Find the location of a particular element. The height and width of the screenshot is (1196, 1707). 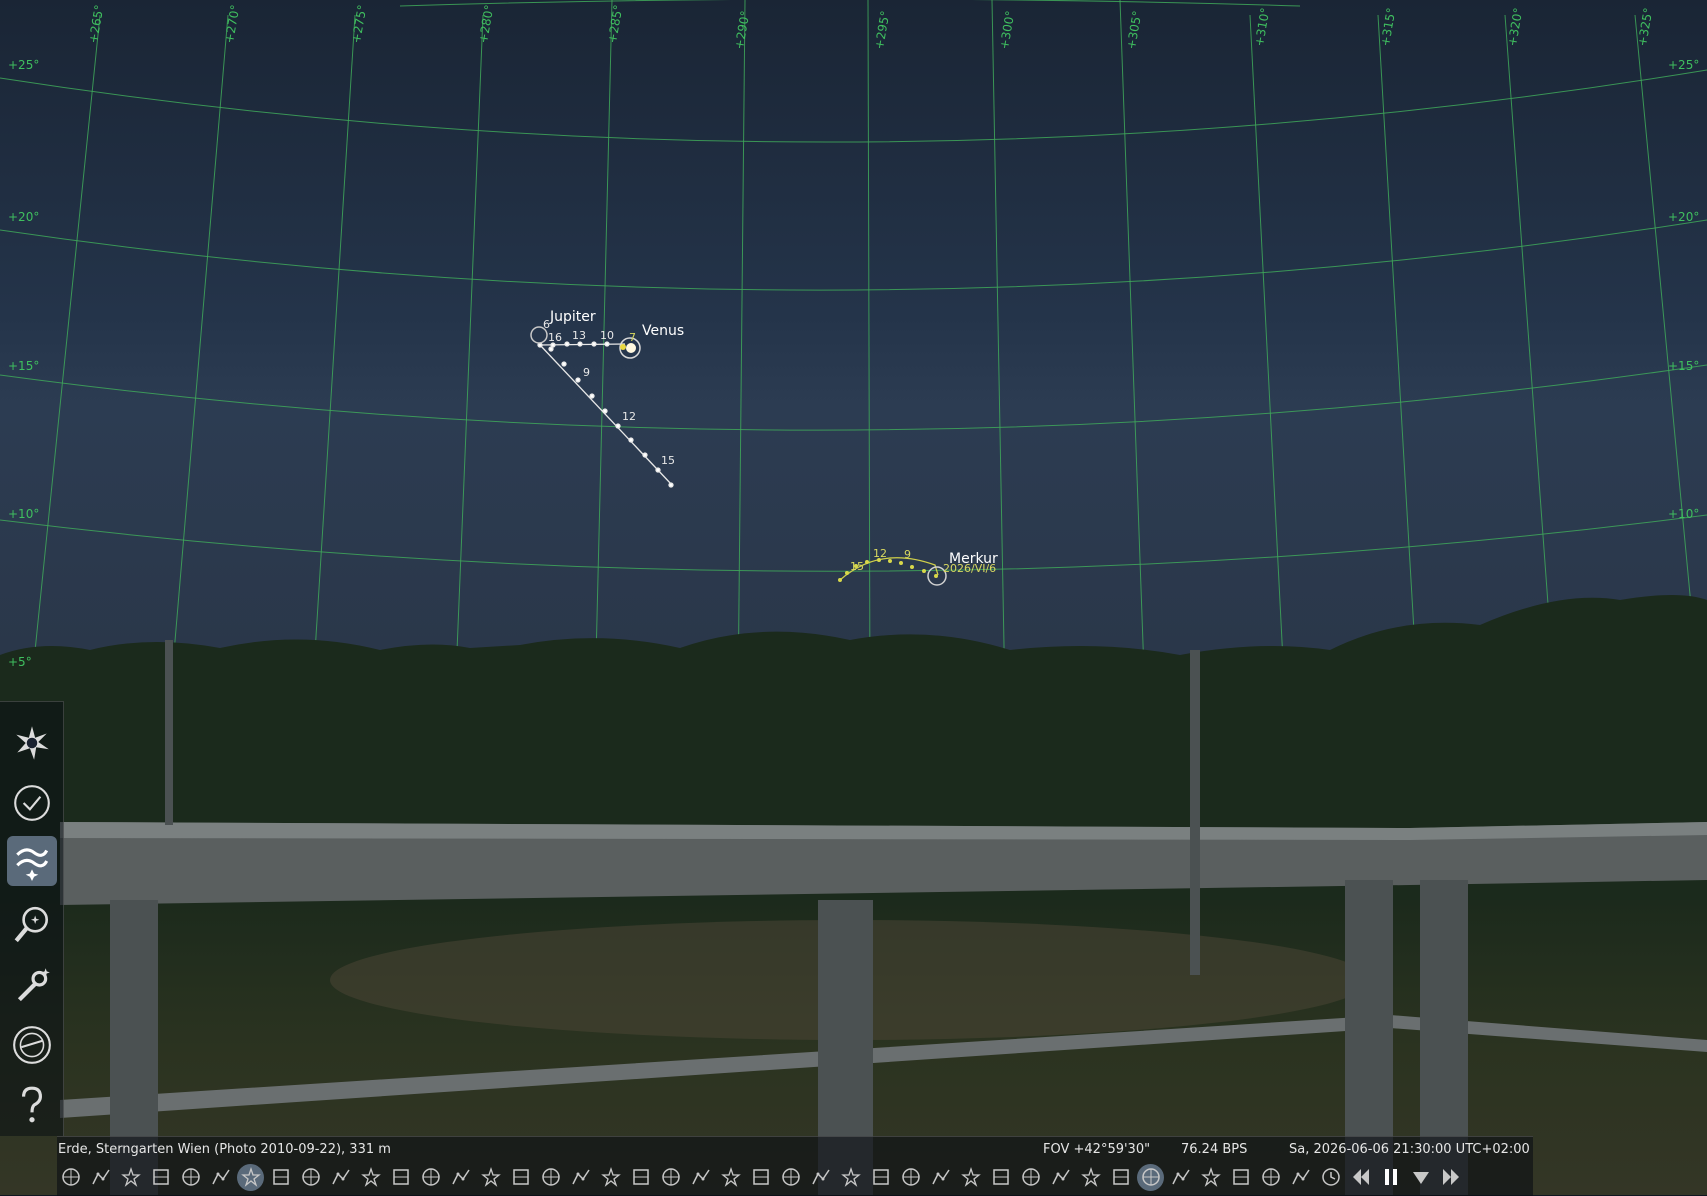

ecliptic-grid-icon is located at coordinates (280, 1177).